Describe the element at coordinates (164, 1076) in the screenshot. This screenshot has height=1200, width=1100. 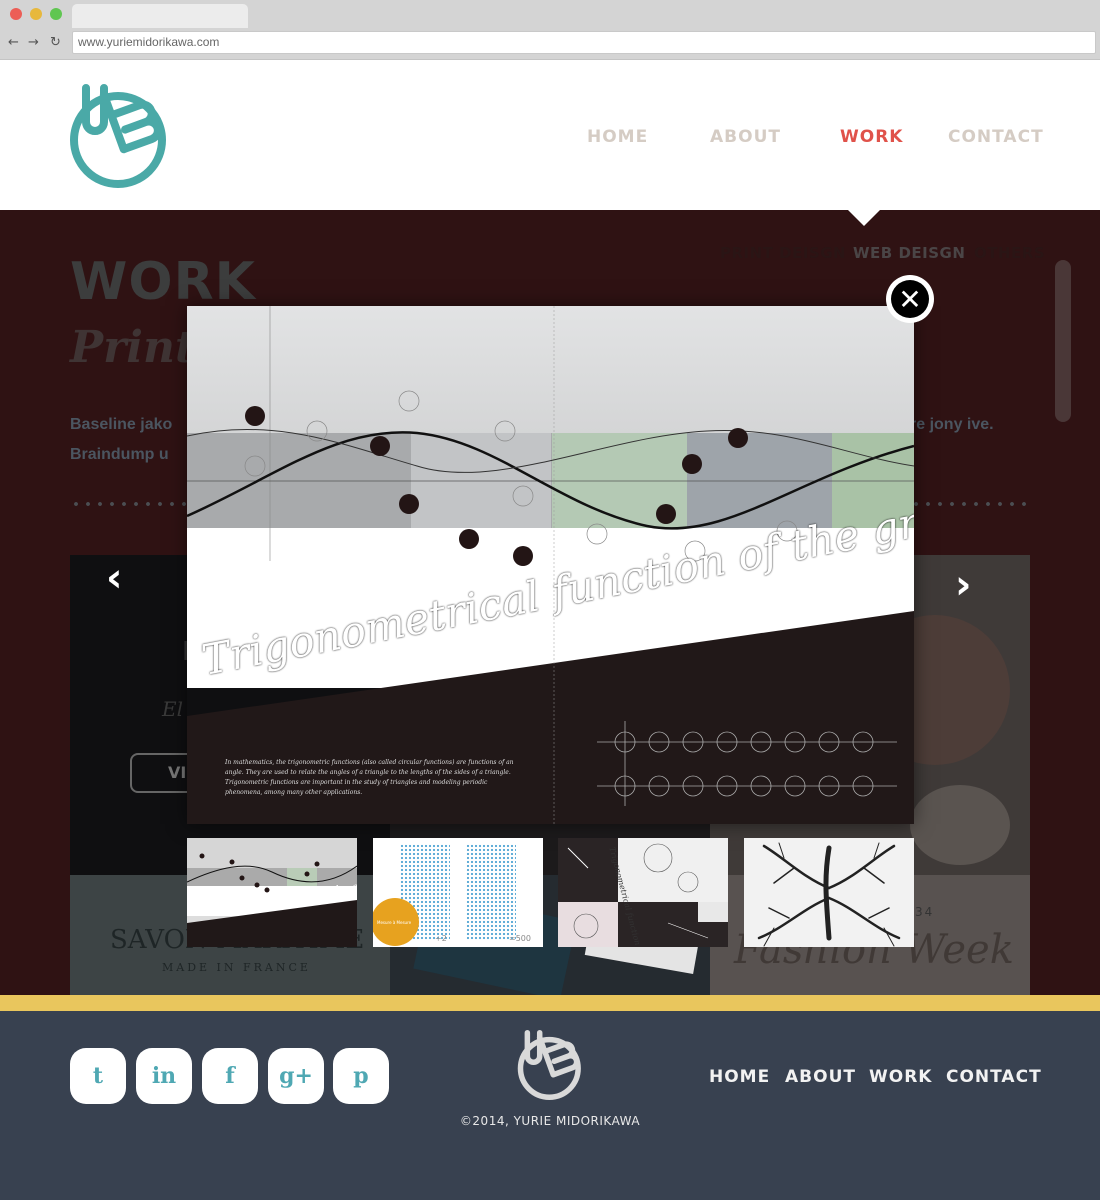
I see `linkedin-icon: in` at that location.